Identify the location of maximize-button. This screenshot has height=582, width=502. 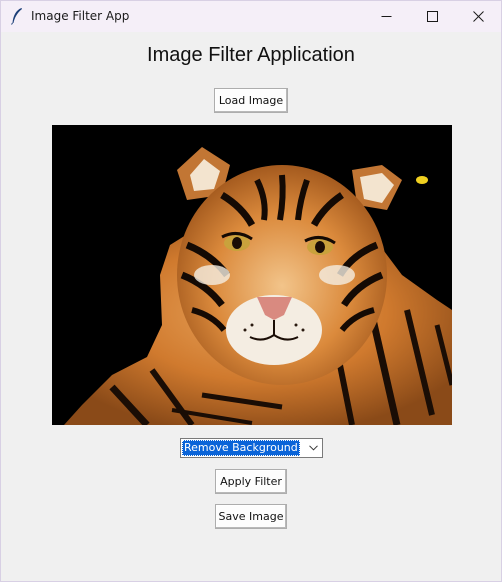
(432, 16).